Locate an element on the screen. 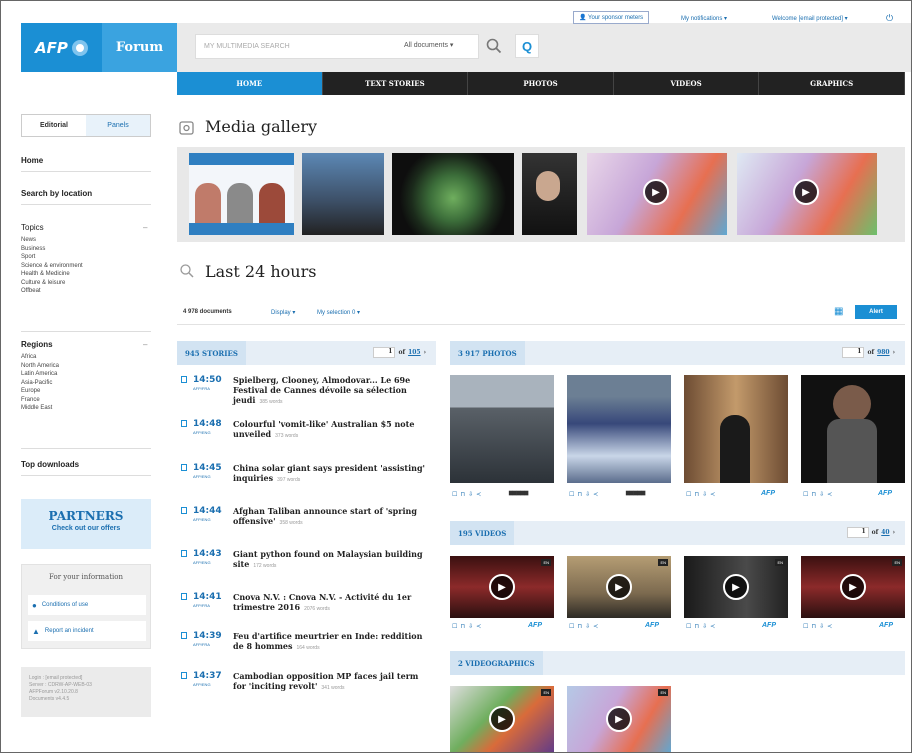 This screenshot has width=912, height=753. total-pages-link: 40 is located at coordinates (885, 532).